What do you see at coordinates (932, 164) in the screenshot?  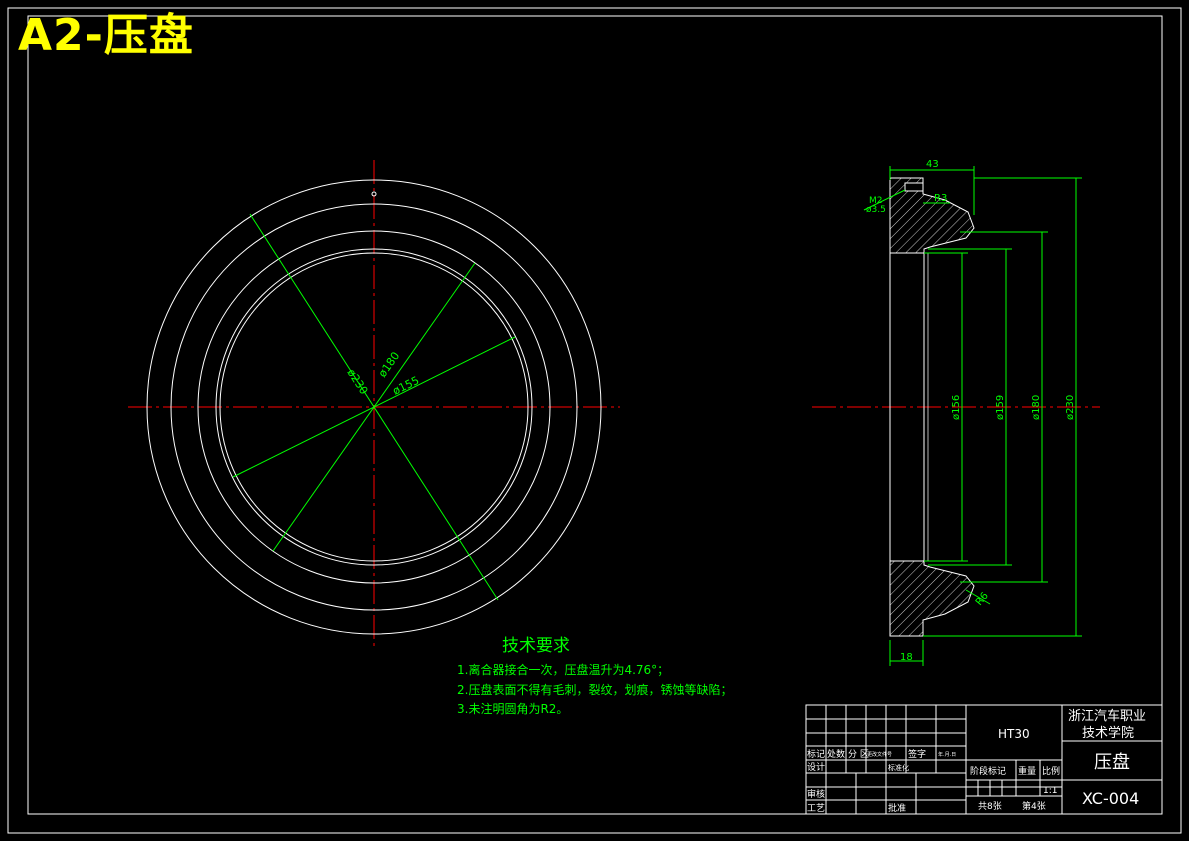 I see `dim-text-43: 43` at bounding box center [932, 164].